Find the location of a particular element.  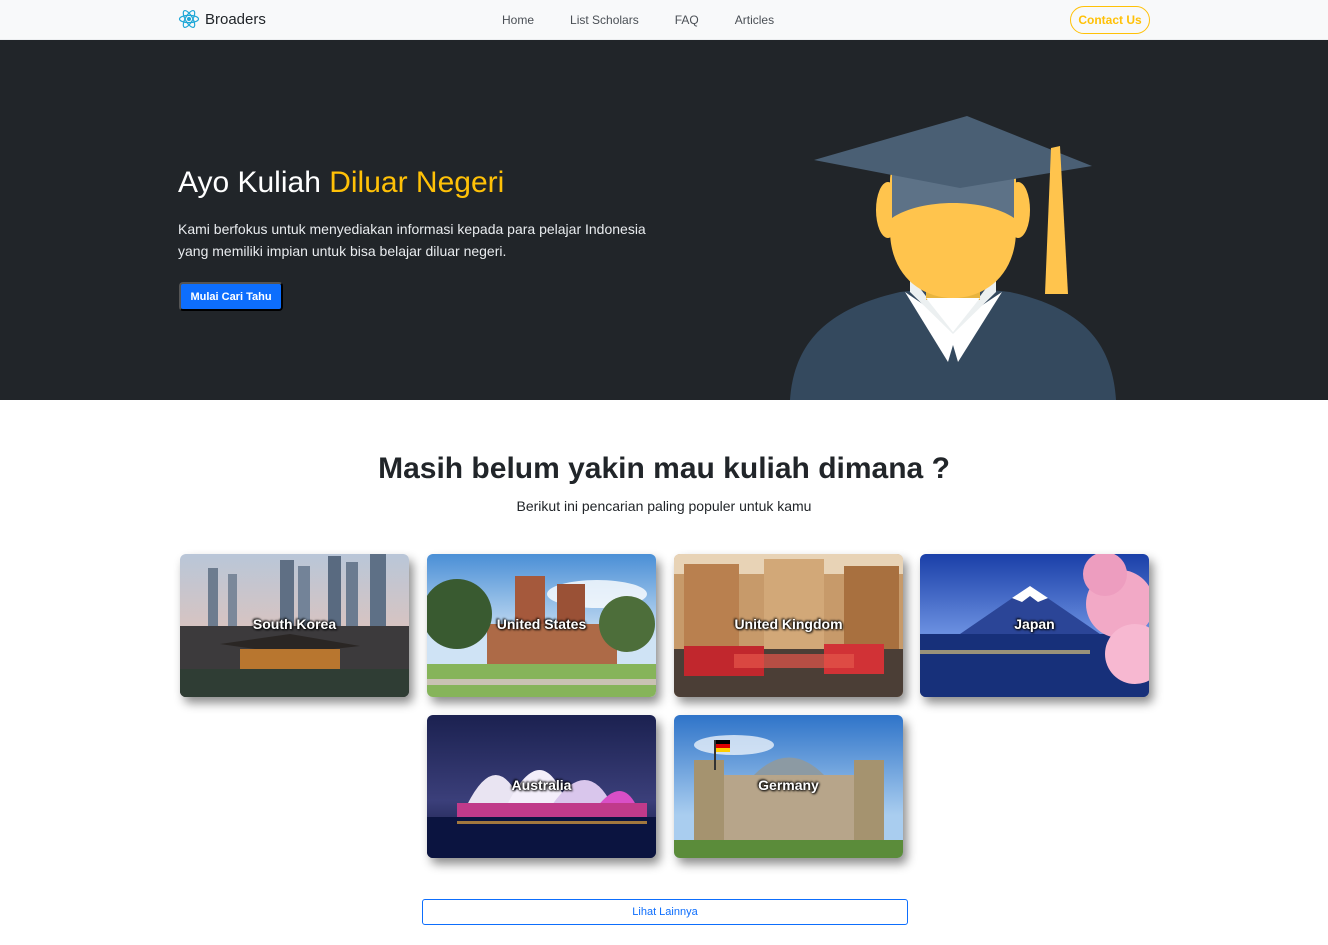

destination-label: South Korea is located at coordinates (294, 624).